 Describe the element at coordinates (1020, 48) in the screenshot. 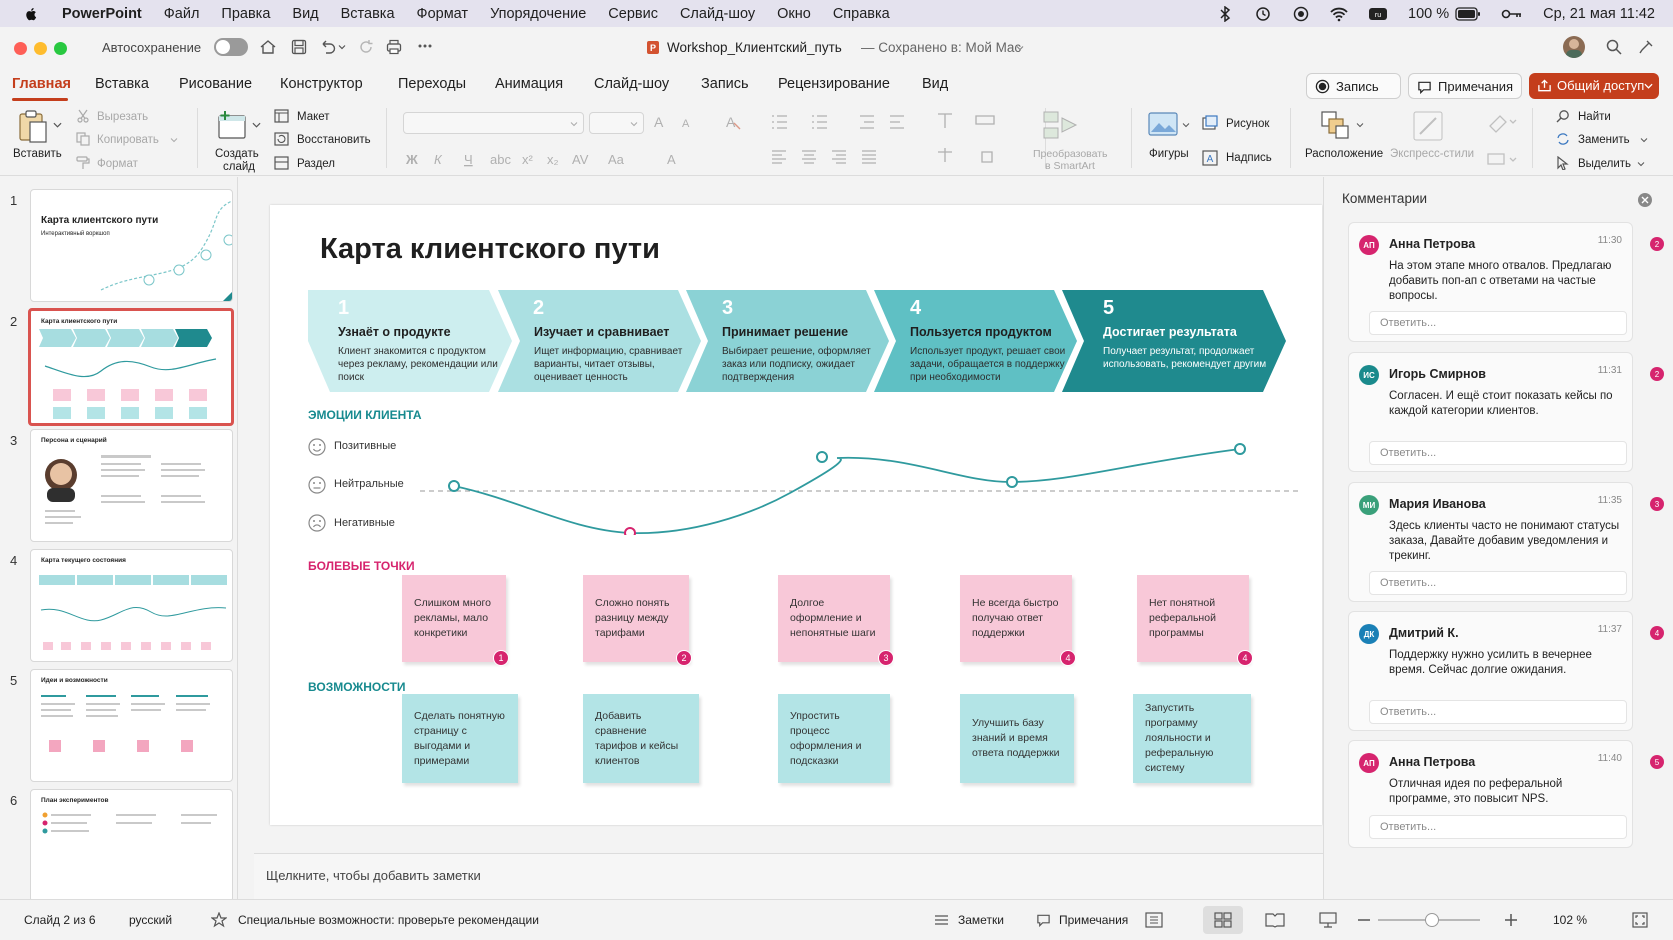

I see `chevron-down-icon` at that location.